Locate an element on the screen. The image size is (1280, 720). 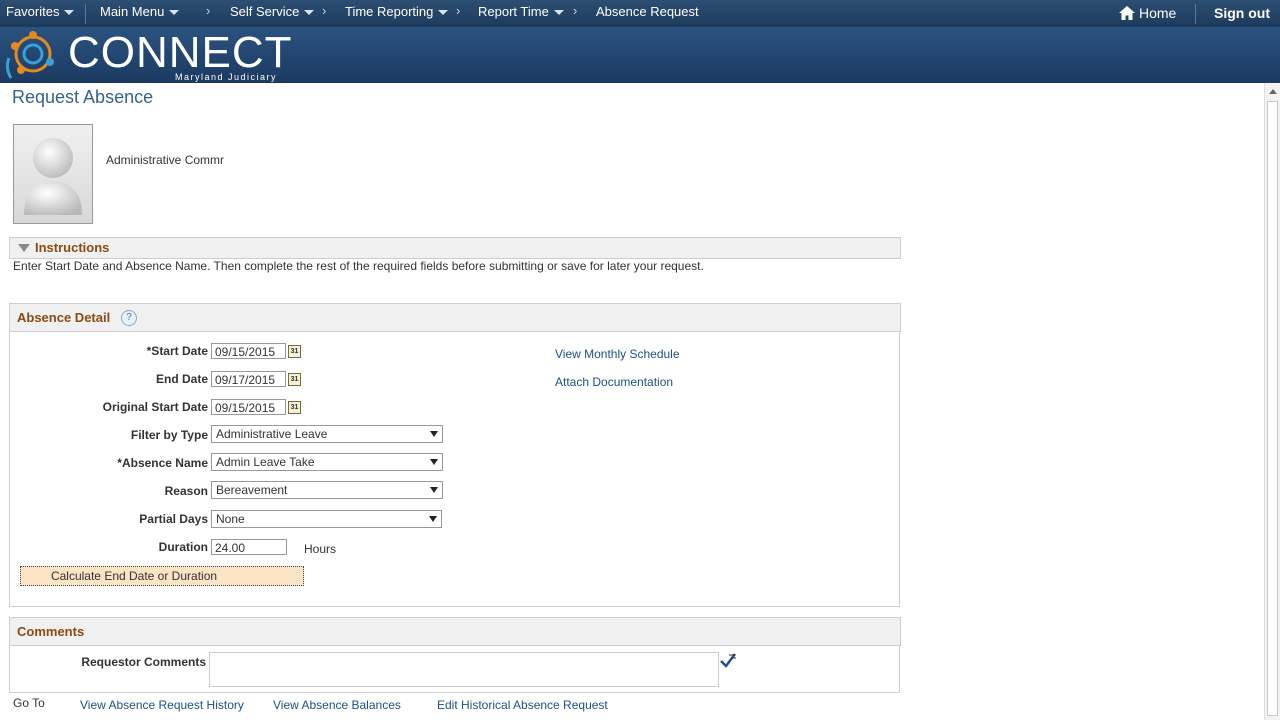
filter-by-type-select: Administrative Leave is located at coordinates (327, 434).